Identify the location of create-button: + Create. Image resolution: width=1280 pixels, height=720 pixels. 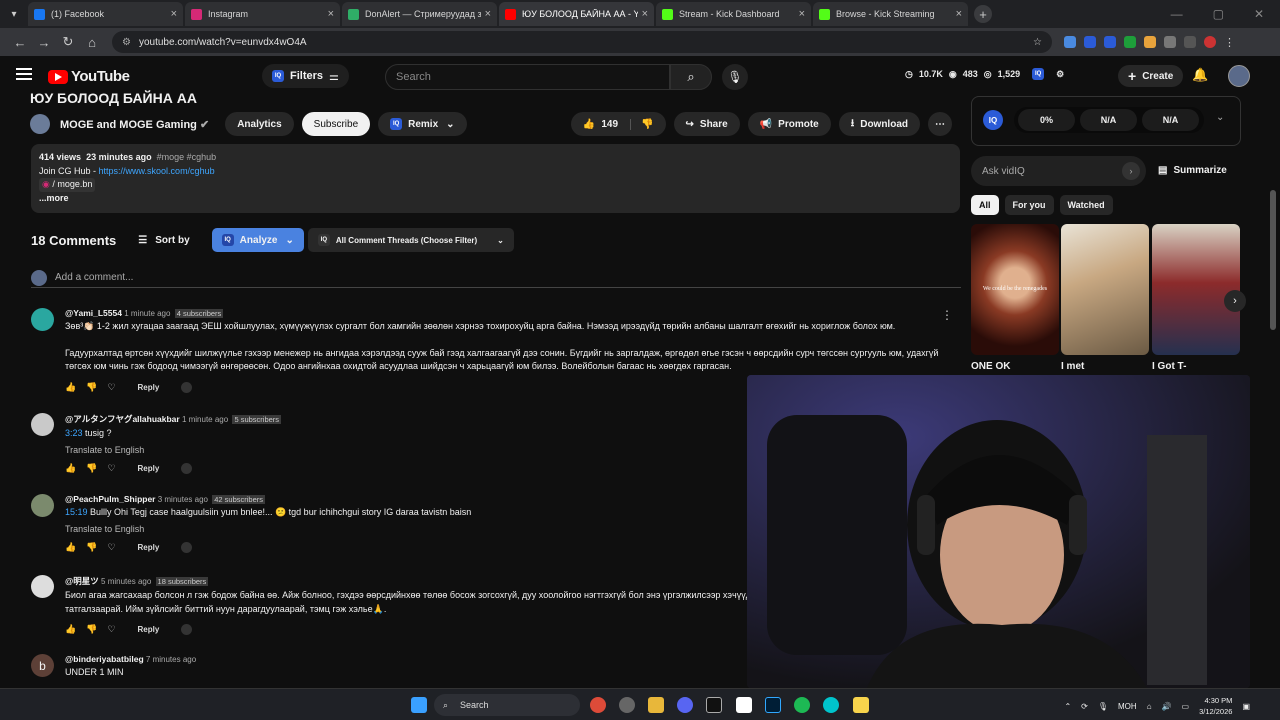
(1151, 76).